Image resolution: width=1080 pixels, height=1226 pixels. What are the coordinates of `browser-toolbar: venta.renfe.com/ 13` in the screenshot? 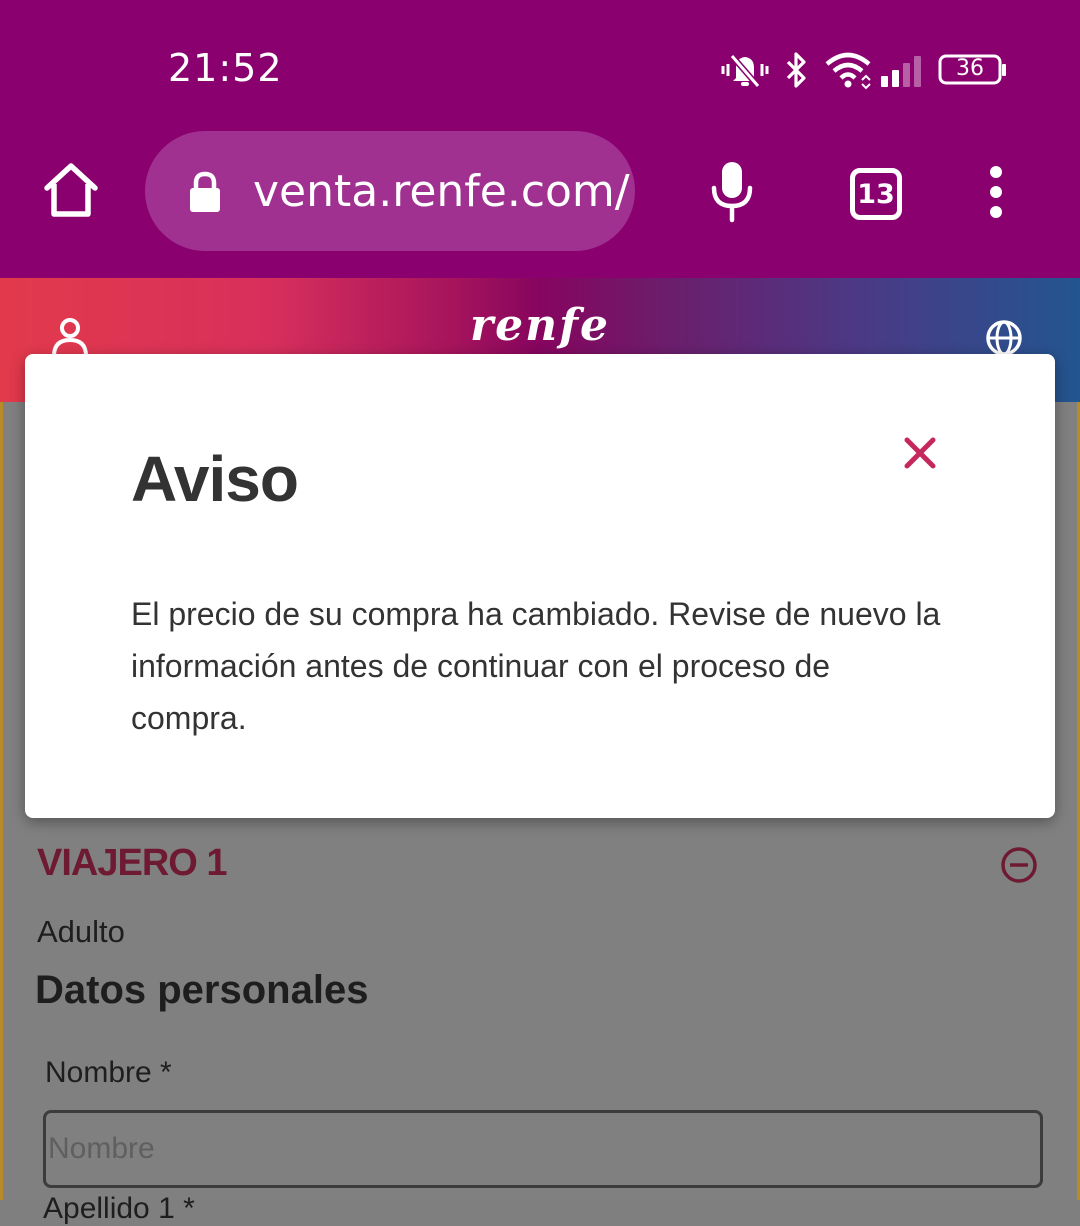 It's located at (540, 204).